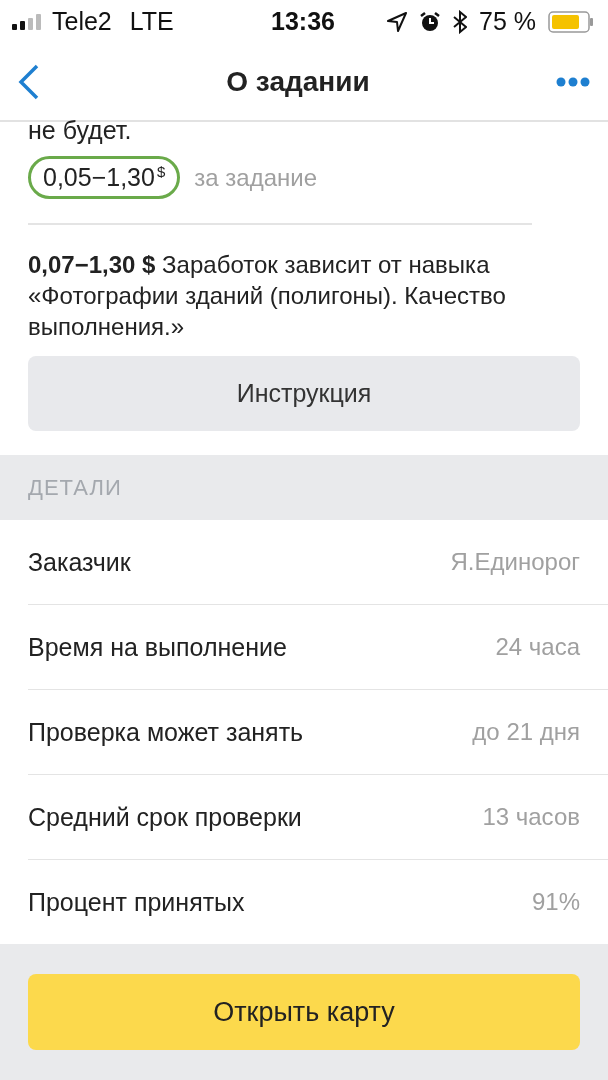 The image size is (608, 1080). What do you see at coordinates (430, 21) in the screenshot?
I see `alarm-clock-icon` at bounding box center [430, 21].